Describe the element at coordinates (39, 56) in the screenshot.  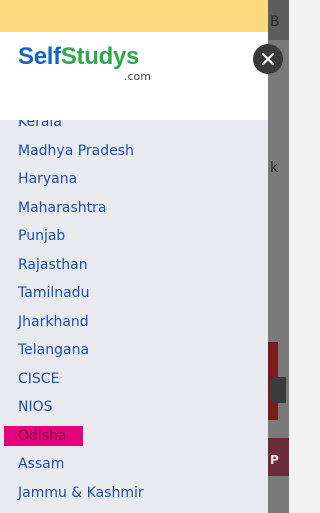
I see `logo-text-self: Self` at that location.